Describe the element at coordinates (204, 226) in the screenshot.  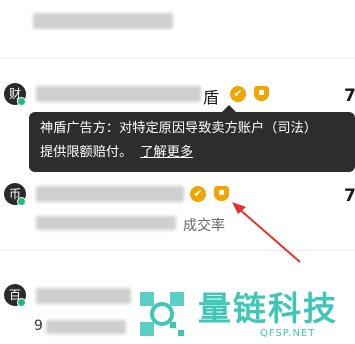
I see `completion-rate-label: 成交率` at that location.